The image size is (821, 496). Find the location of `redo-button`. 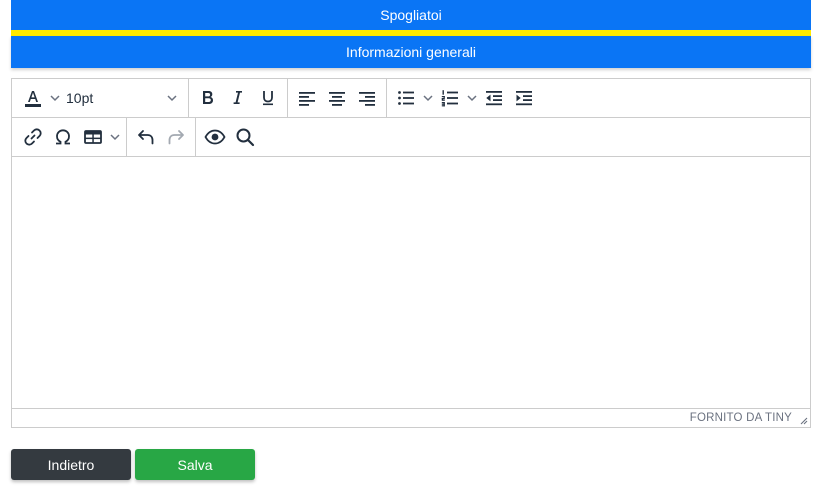

redo-button is located at coordinates (176, 137).